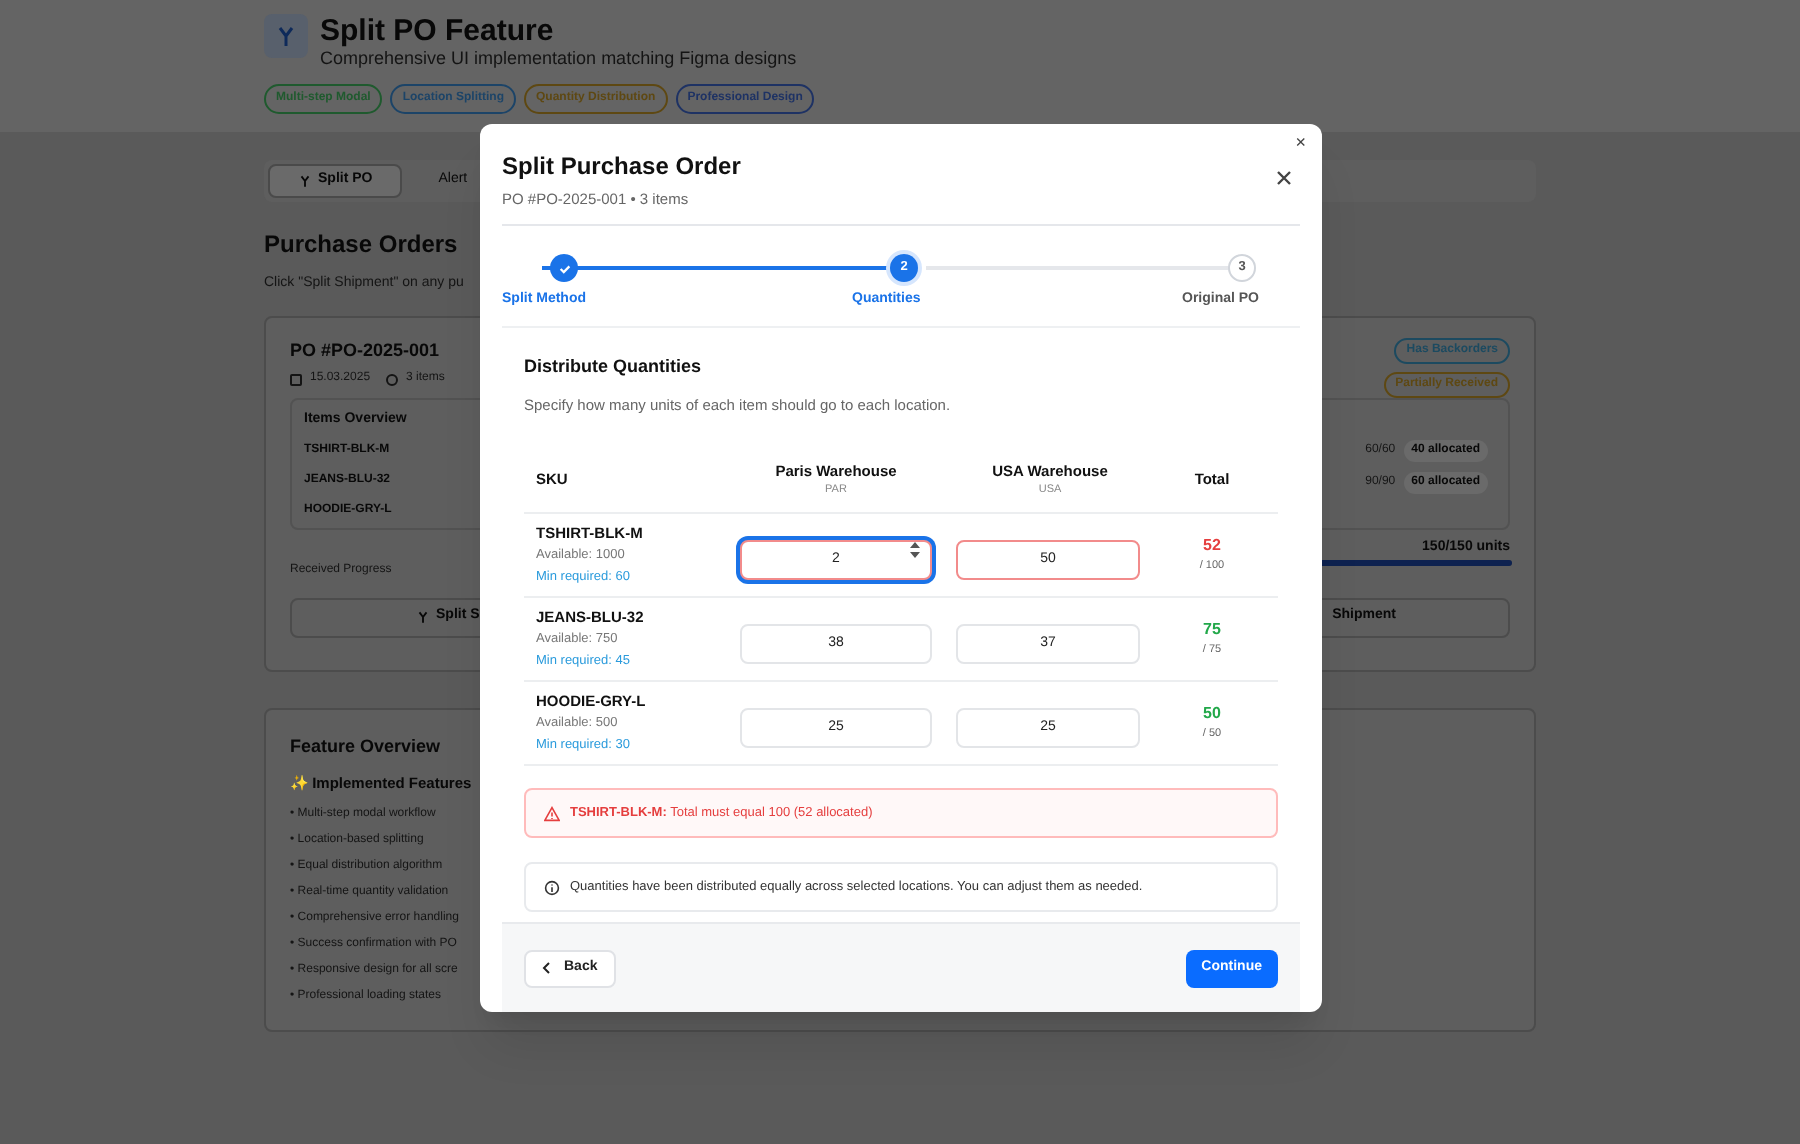 The width and height of the screenshot is (1800, 1144). What do you see at coordinates (1212, 714) in the screenshot?
I see `row-total: 50` at bounding box center [1212, 714].